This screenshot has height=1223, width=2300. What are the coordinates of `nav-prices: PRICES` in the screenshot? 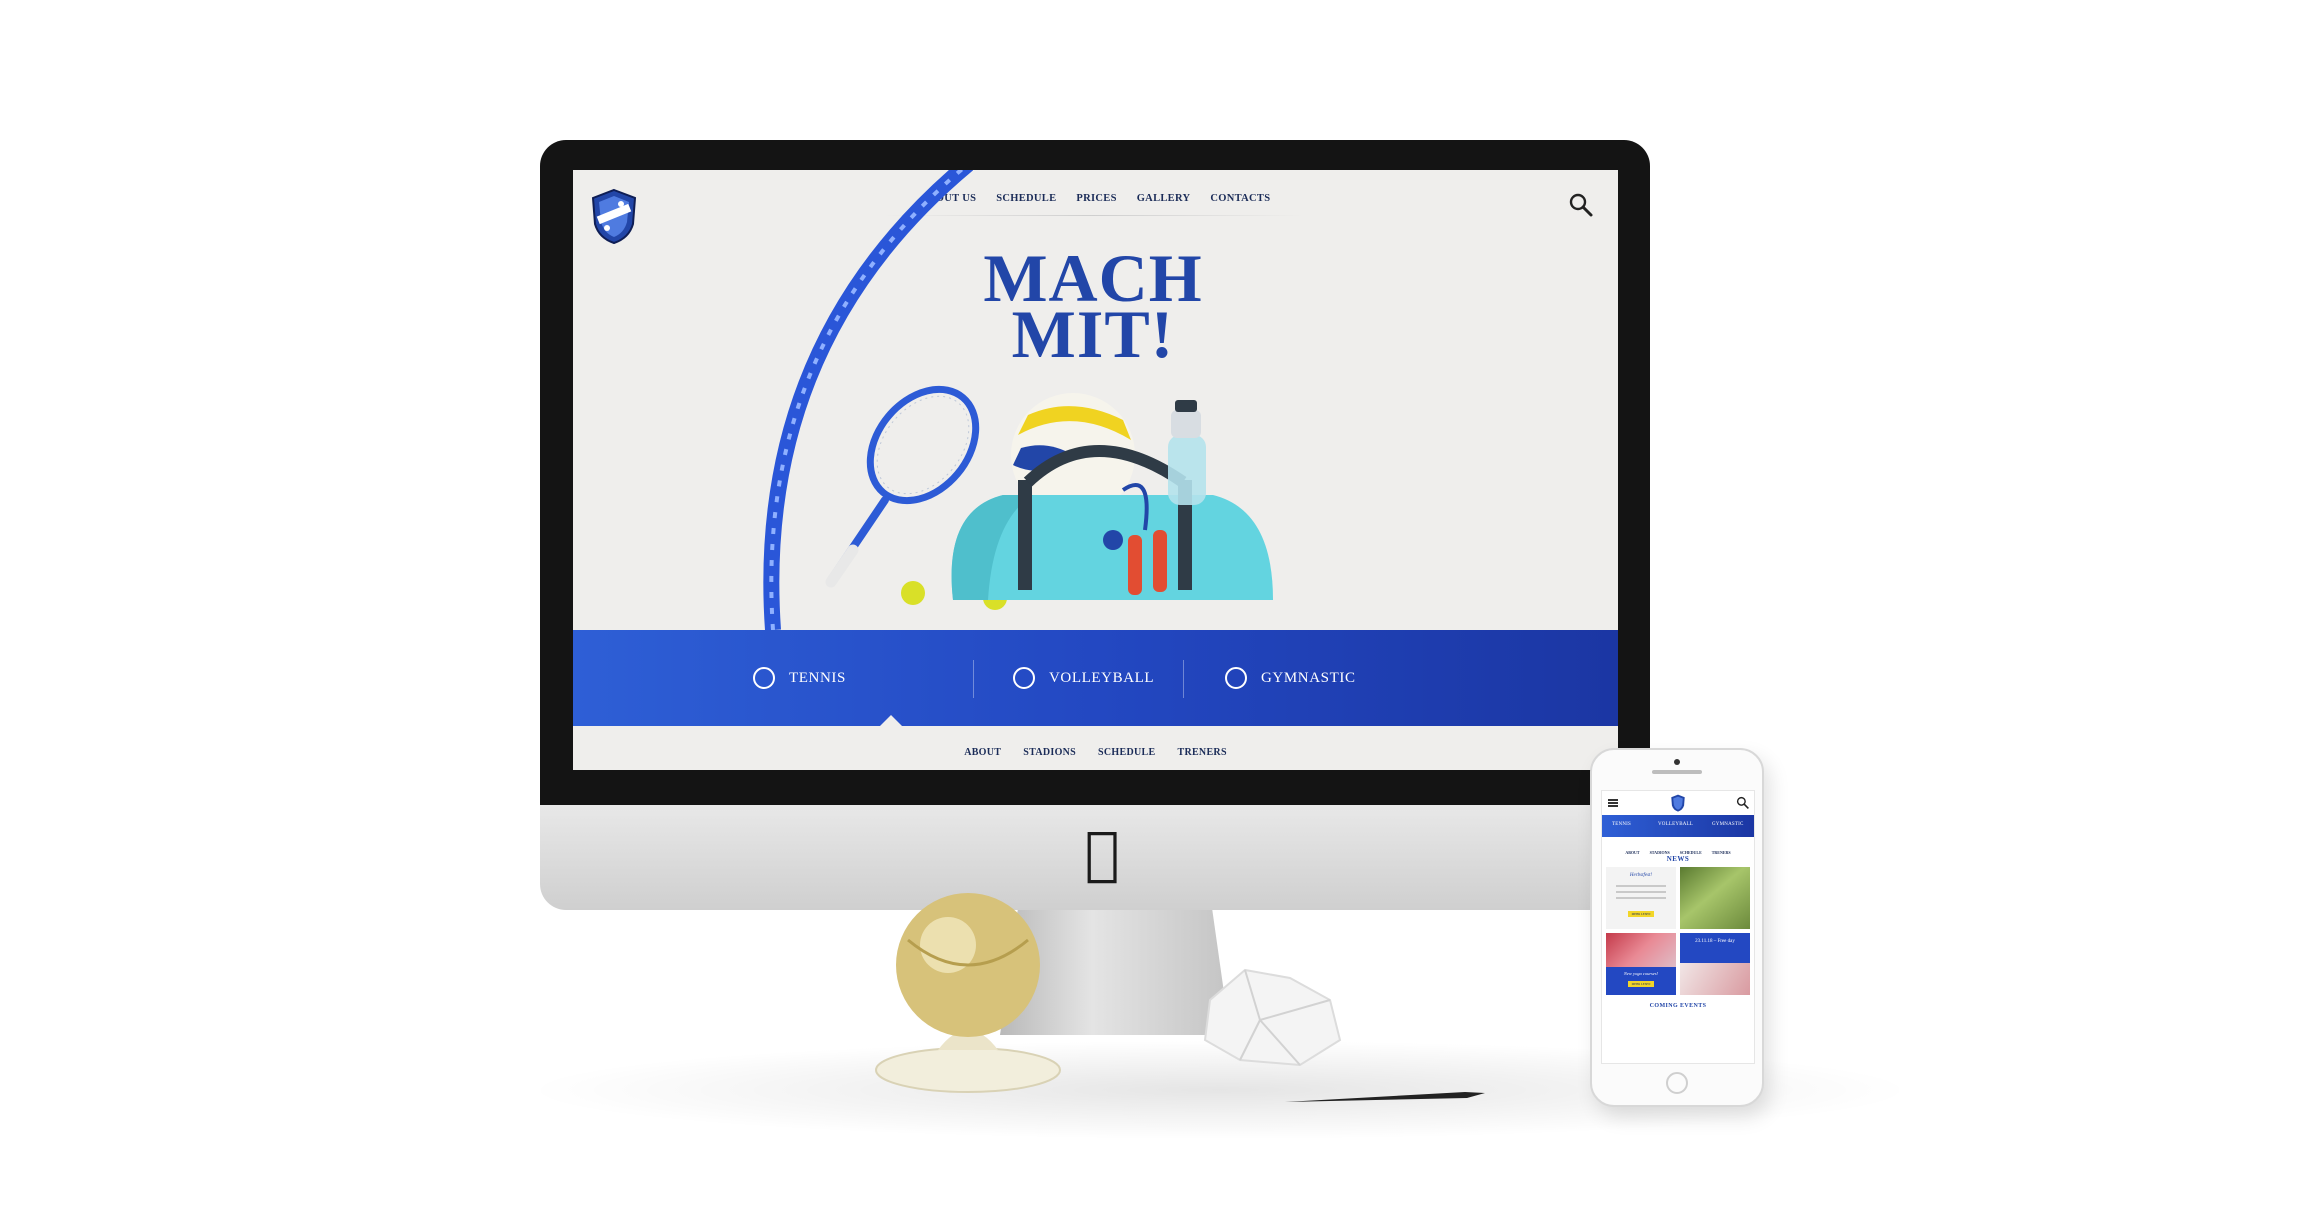 It's located at (1096, 198).